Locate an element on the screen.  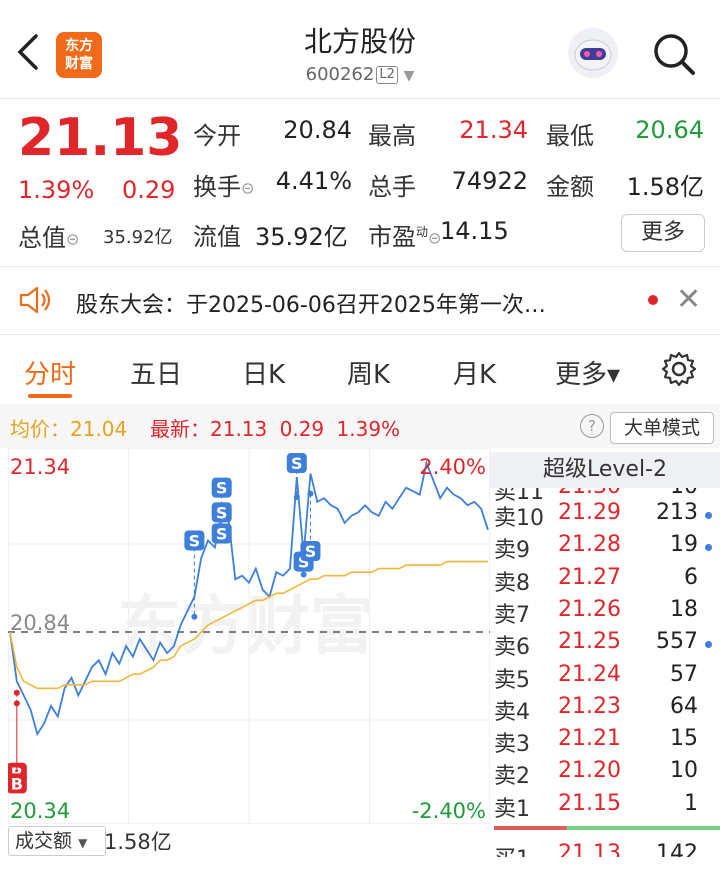
turnover-selector: 成交额 ▼ is located at coordinates (57, 841).